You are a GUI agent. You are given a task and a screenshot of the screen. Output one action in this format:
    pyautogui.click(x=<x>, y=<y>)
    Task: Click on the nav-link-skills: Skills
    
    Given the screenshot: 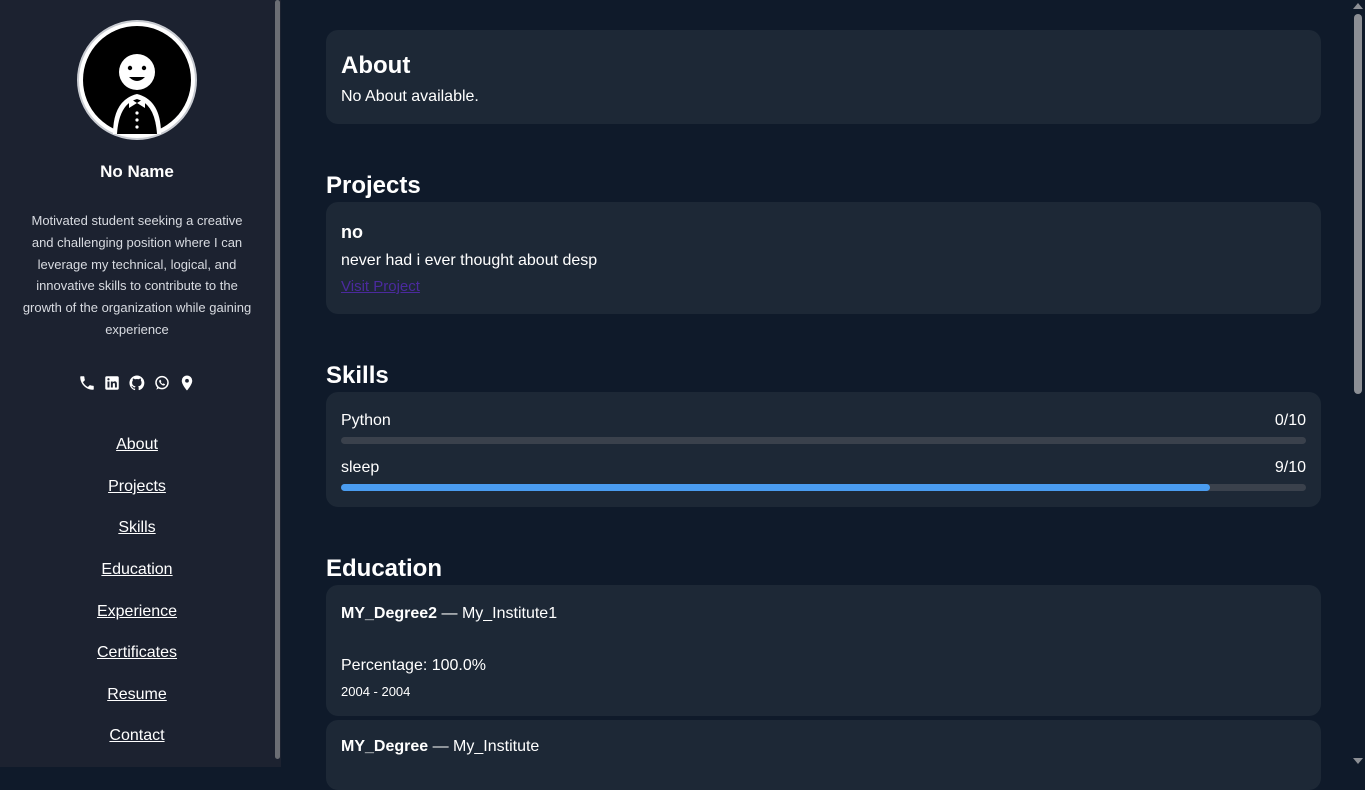 What is the action you would take?
    pyautogui.click(x=137, y=528)
    